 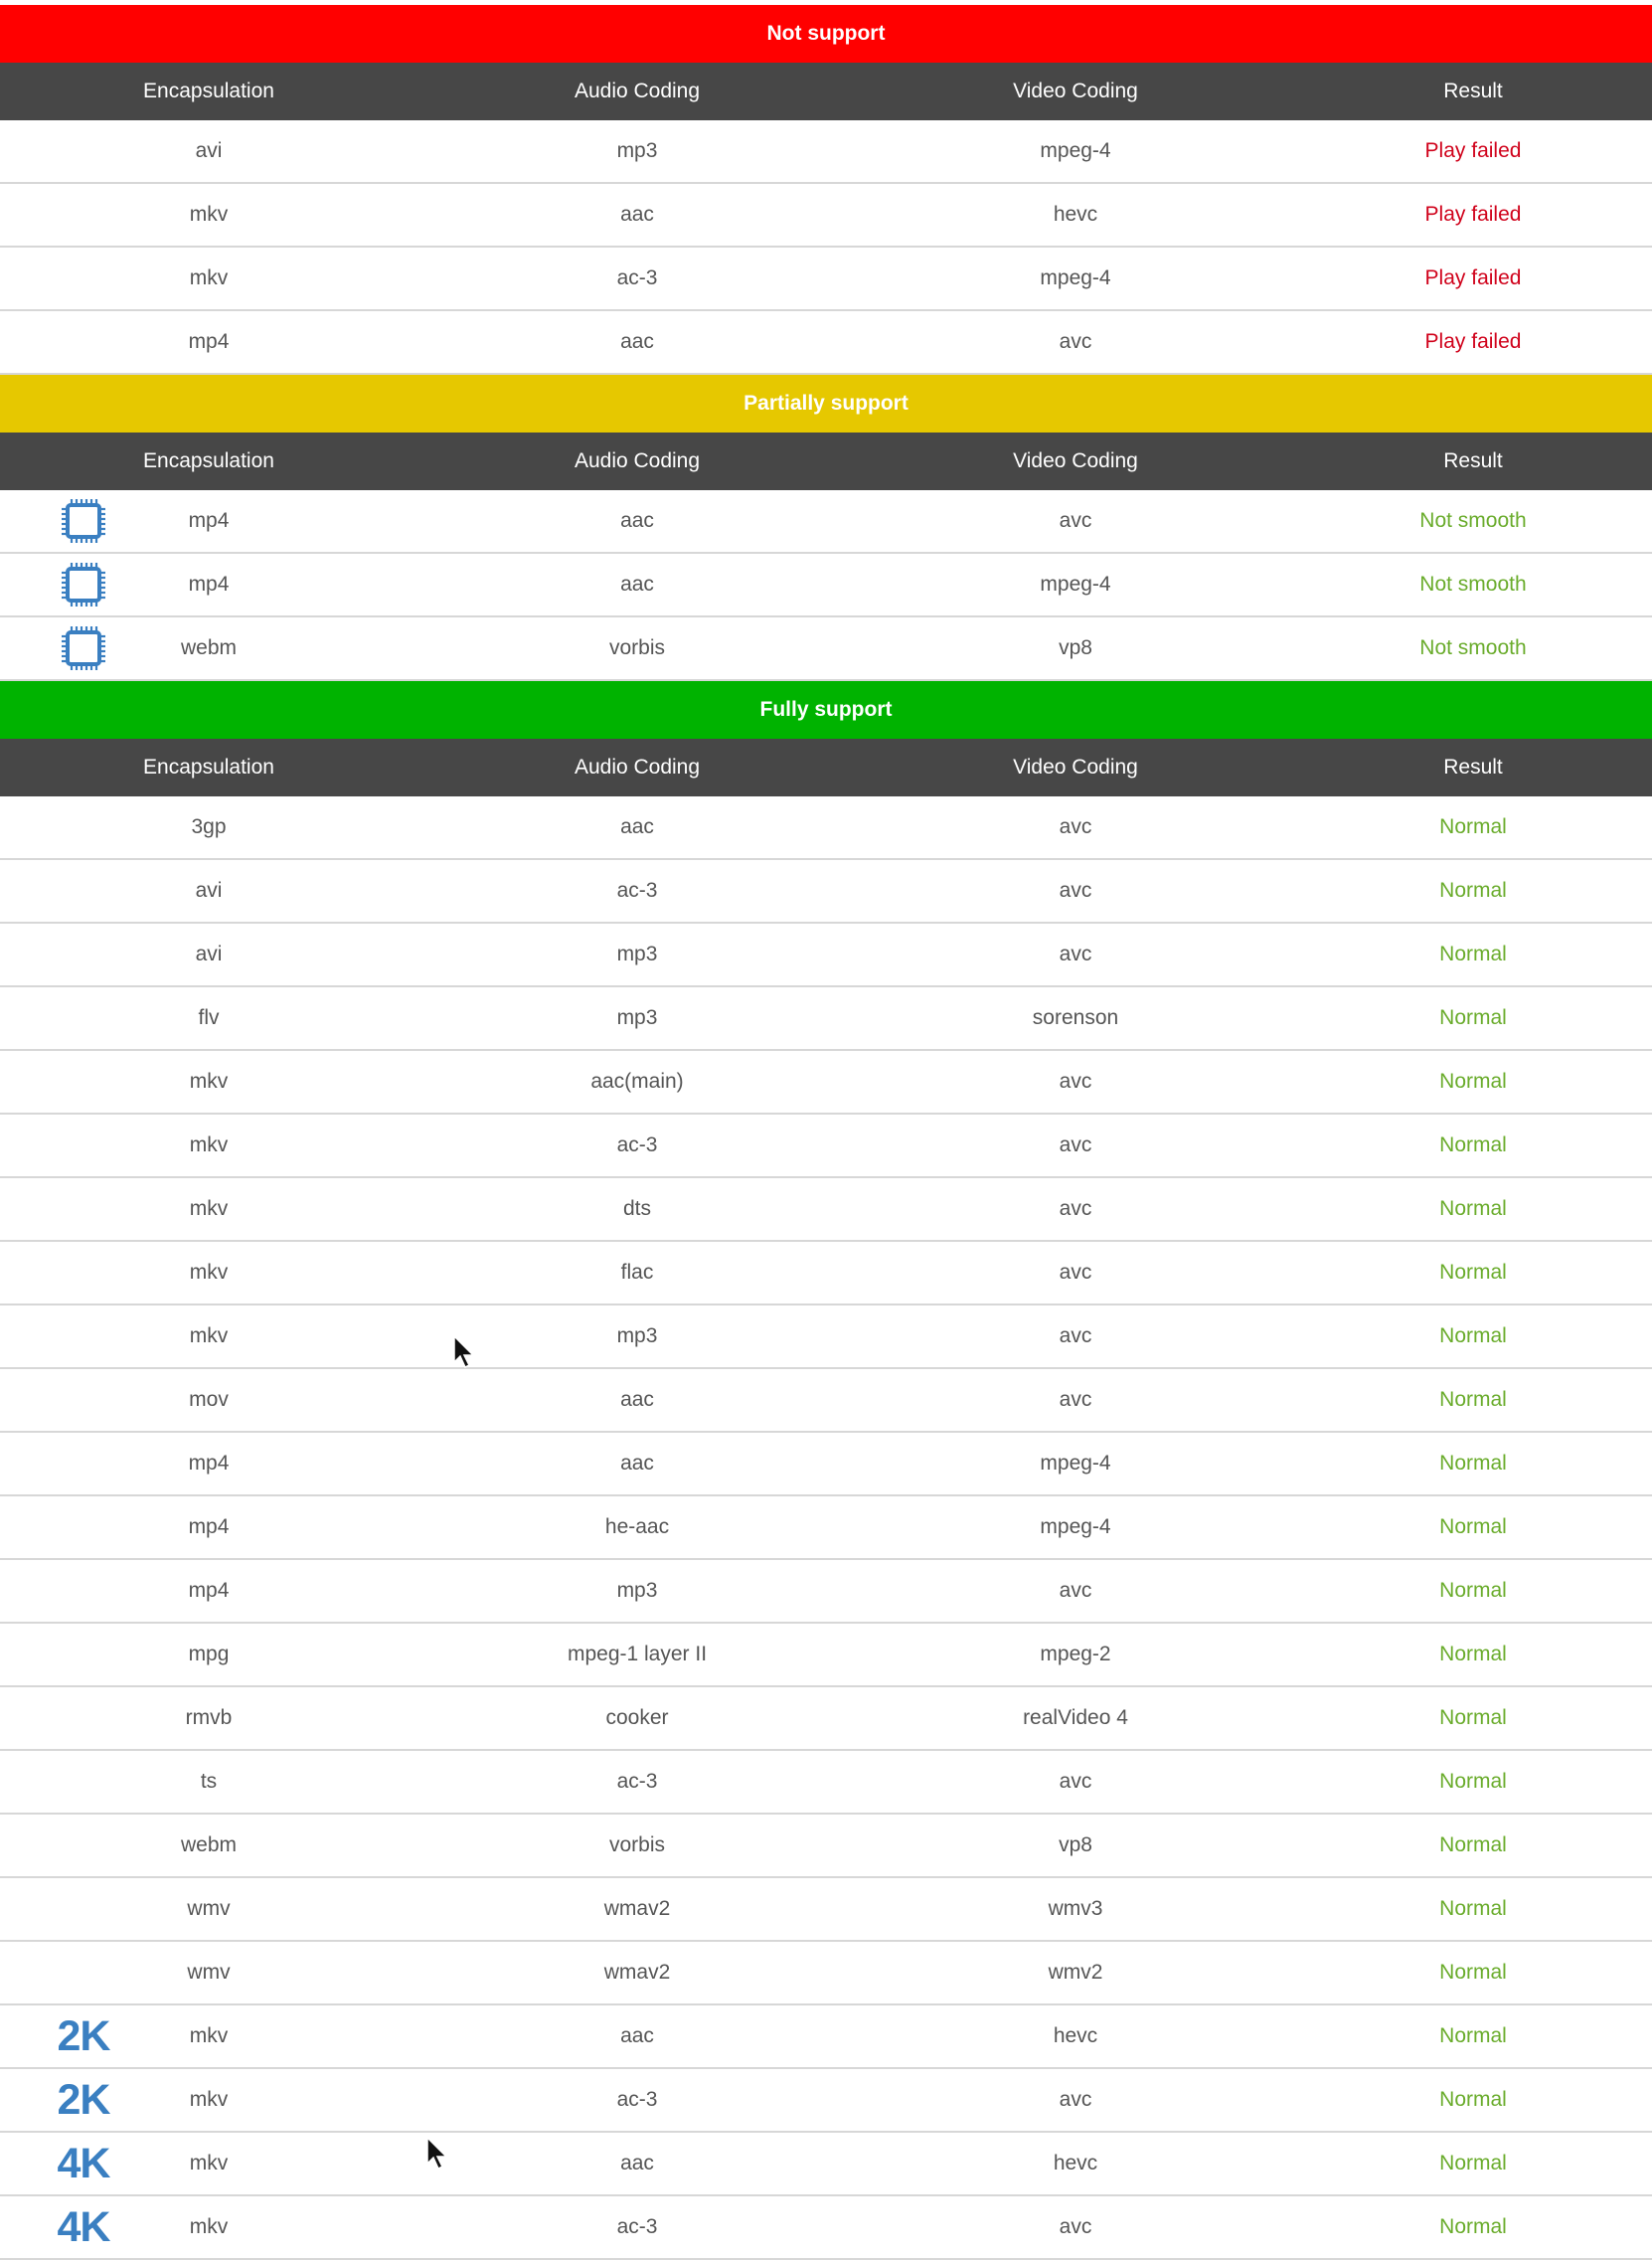 What do you see at coordinates (826, 649) in the screenshot?
I see `table-row: webm vorbis vp8 Not smooth` at bounding box center [826, 649].